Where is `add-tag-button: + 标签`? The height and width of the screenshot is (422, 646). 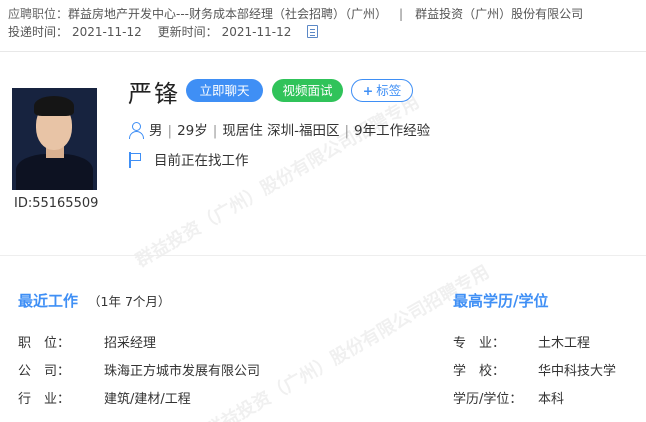 add-tag-button: + 标签 is located at coordinates (382, 90).